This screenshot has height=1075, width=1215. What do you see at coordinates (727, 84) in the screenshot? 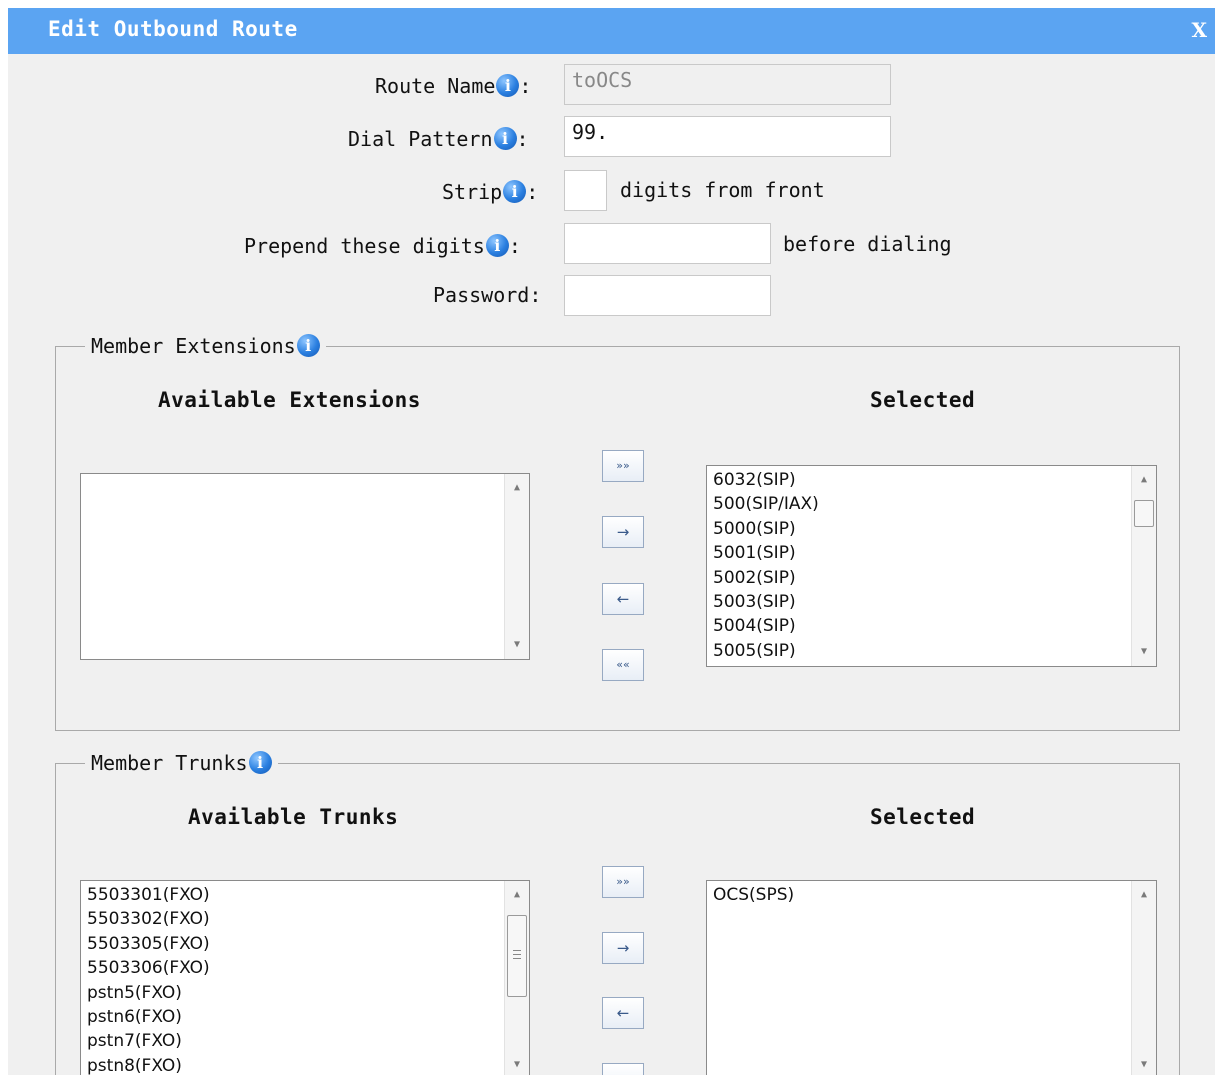
I see `route-name-input: toOCS` at bounding box center [727, 84].